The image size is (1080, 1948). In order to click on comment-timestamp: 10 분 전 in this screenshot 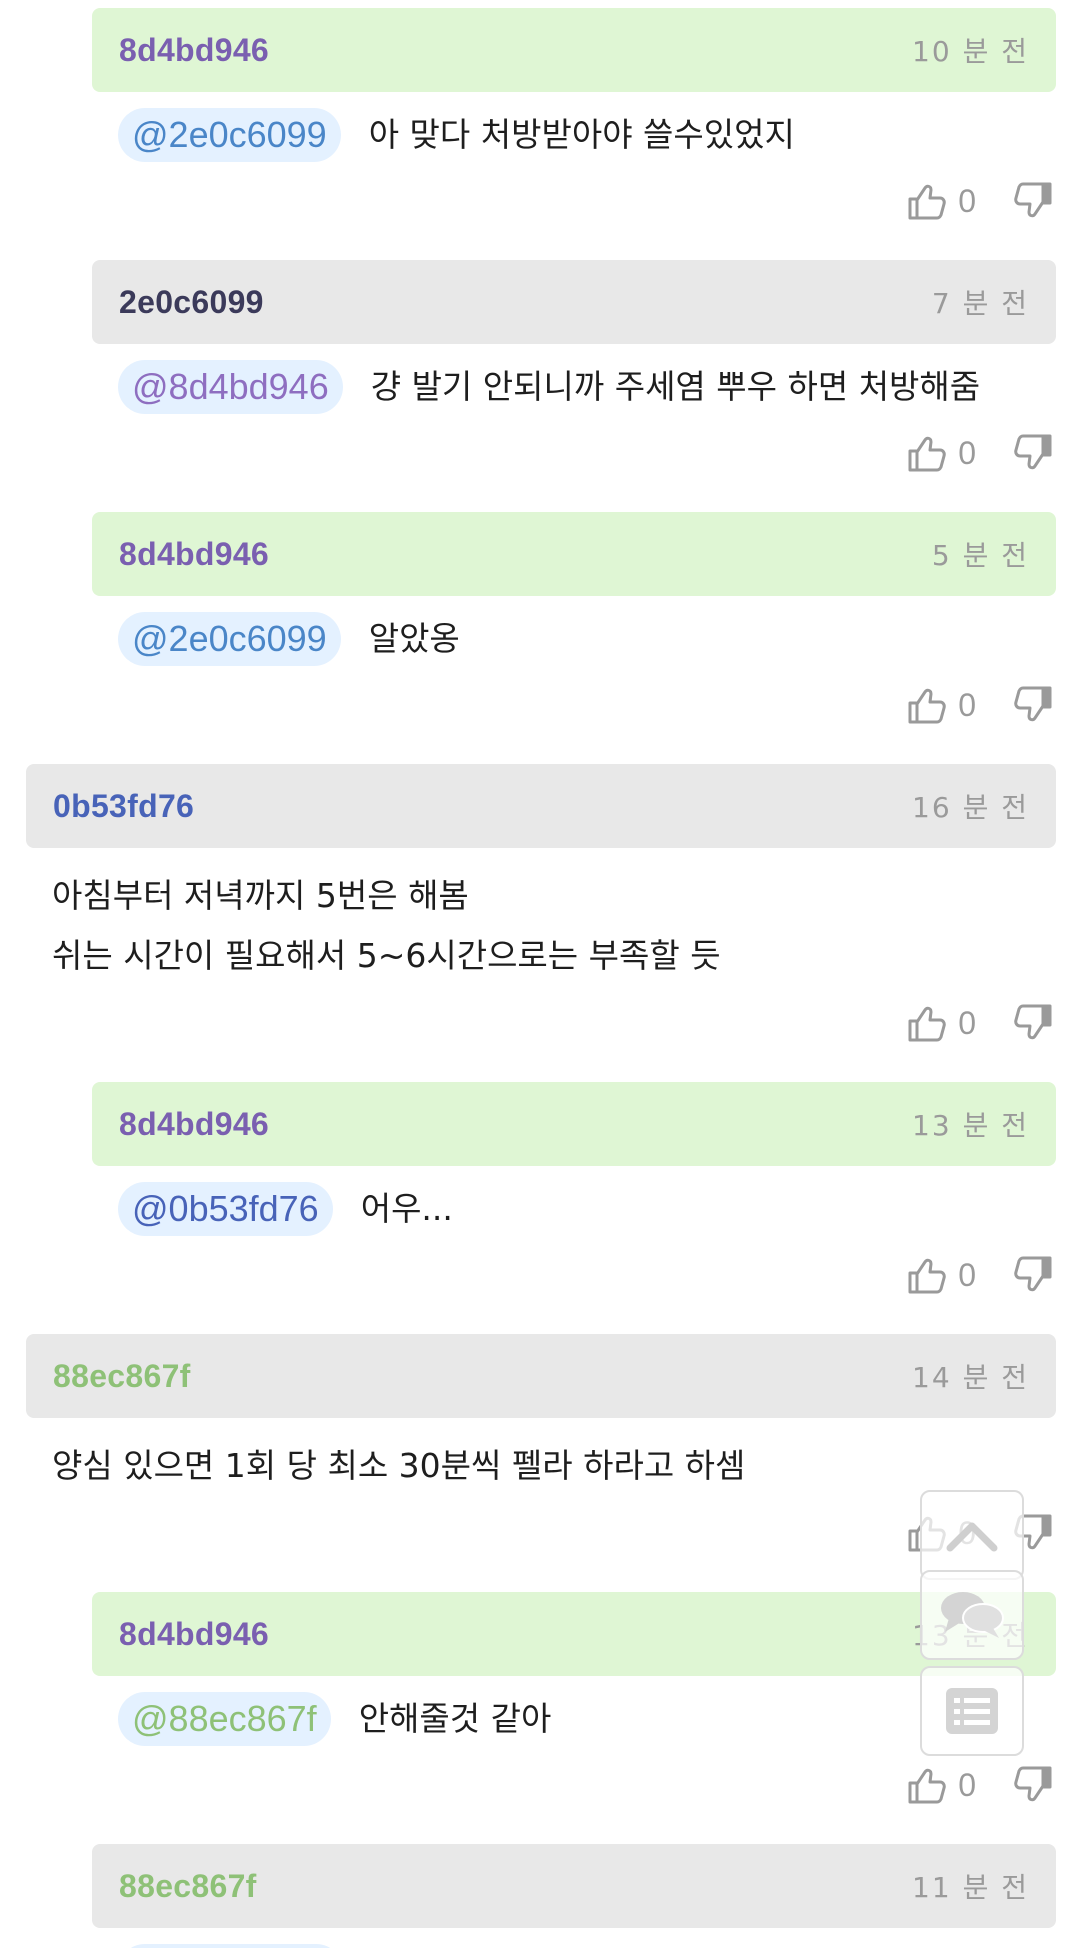, I will do `click(970, 51)`.